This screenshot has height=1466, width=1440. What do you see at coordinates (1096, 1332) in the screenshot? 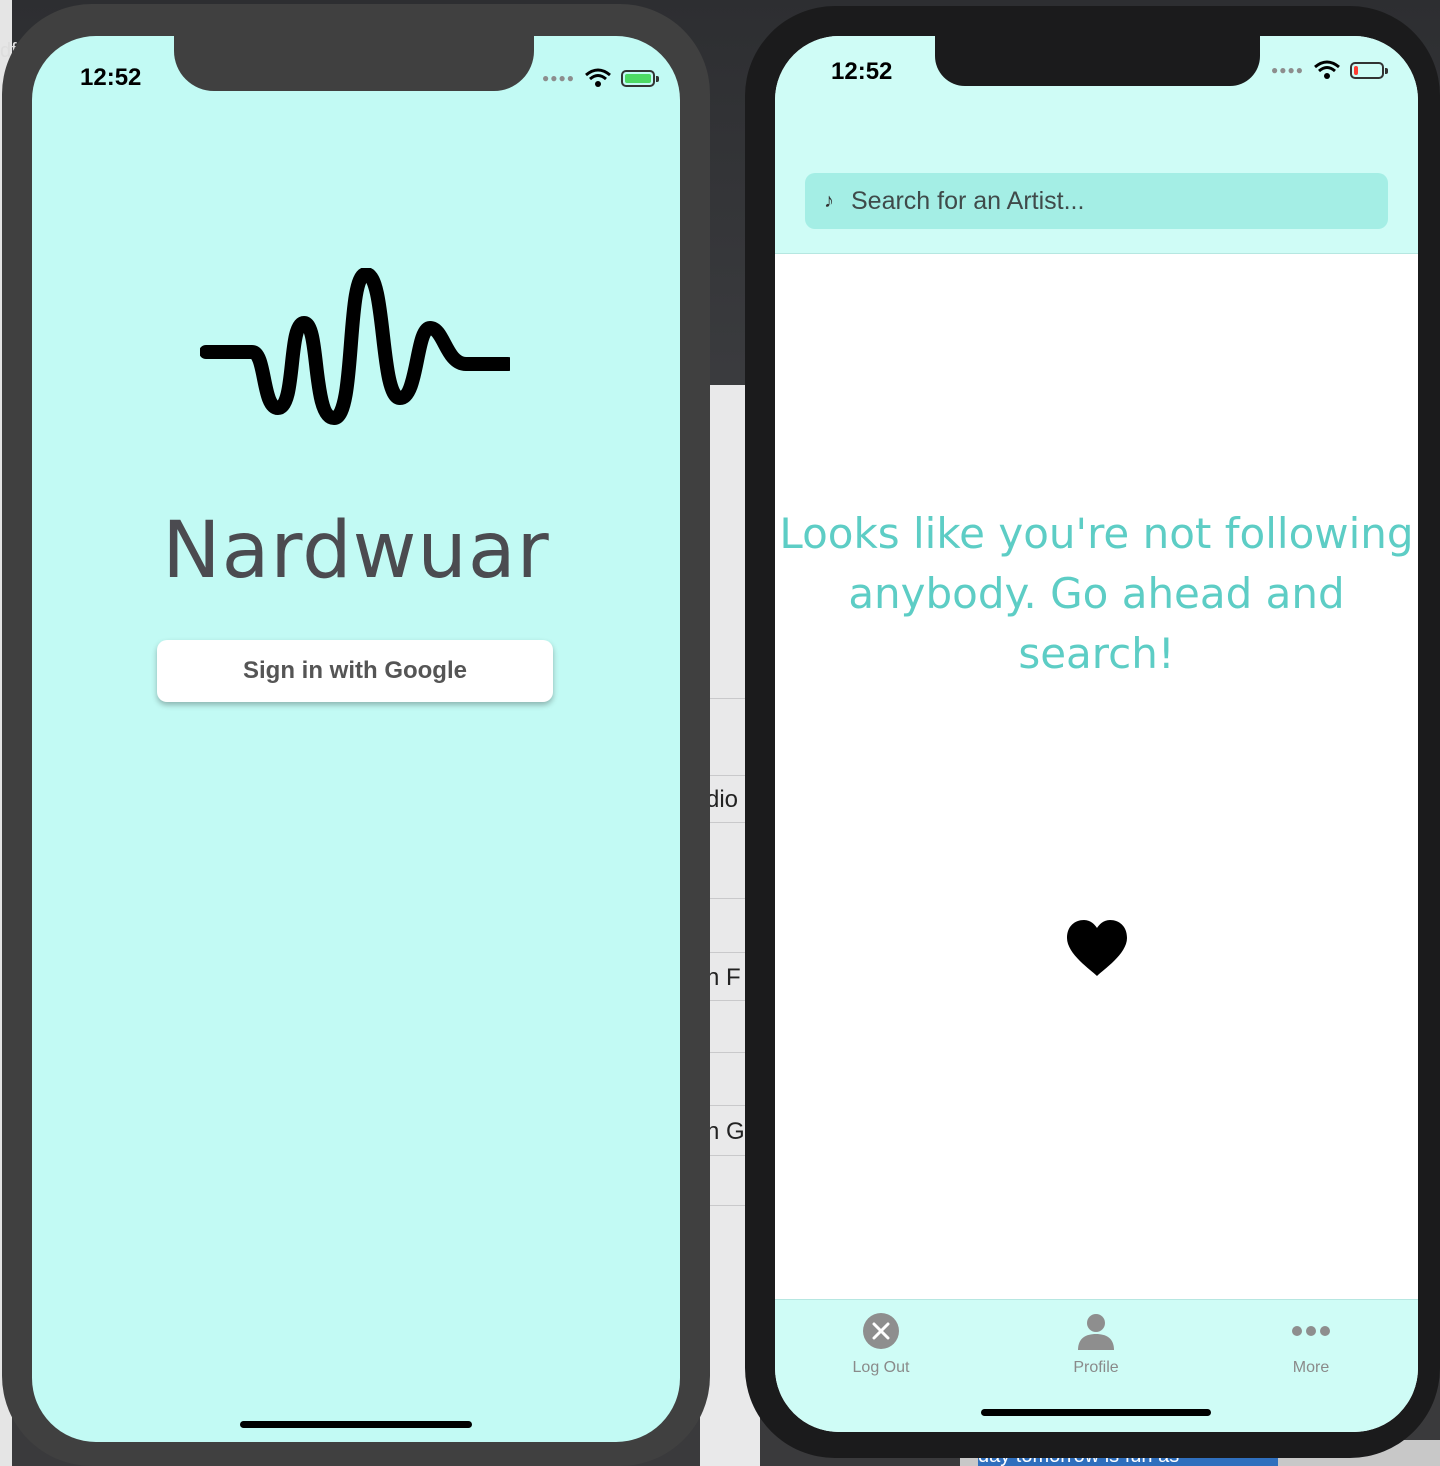
I see `person-icon` at bounding box center [1096, 1332].